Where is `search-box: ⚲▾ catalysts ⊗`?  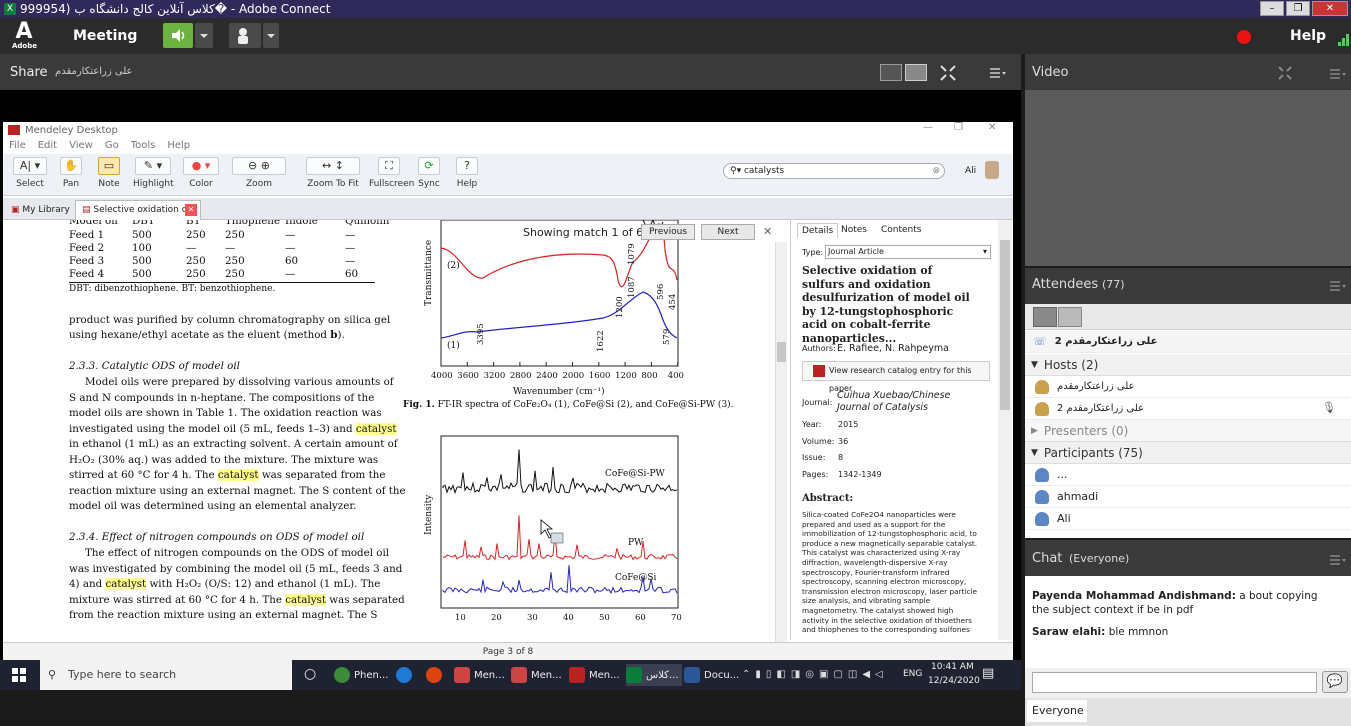 search-box: ⚲▾ catalysts ⊗ is located at coordinates (834, 171).